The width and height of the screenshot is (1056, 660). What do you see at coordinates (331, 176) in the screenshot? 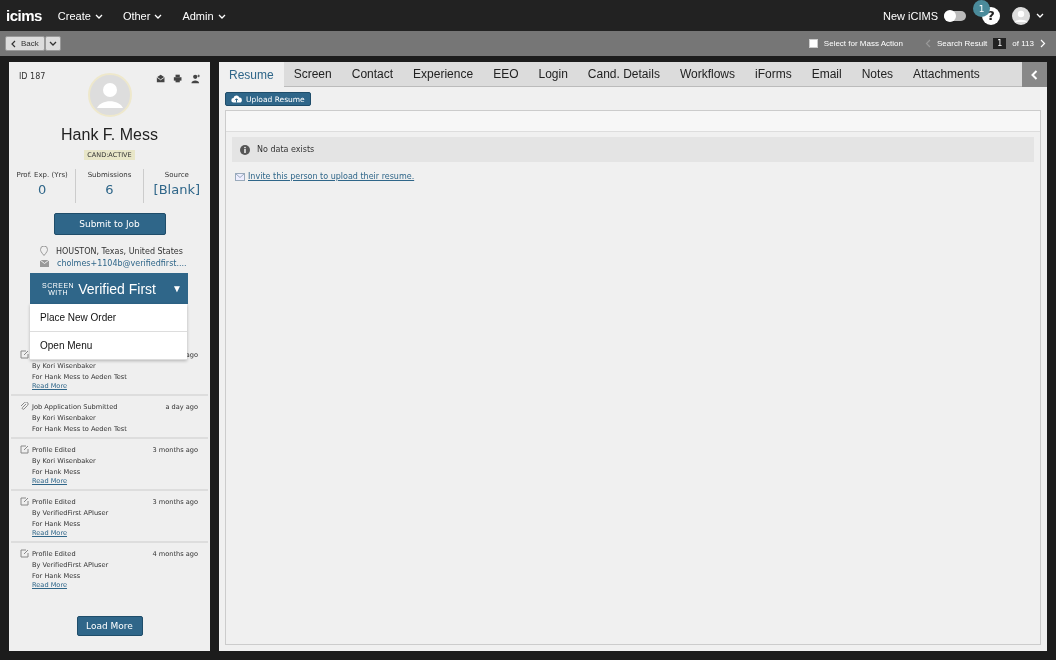
I see `invite-link: Invite this person to upload their resume.` at bounding box center [331, 176].